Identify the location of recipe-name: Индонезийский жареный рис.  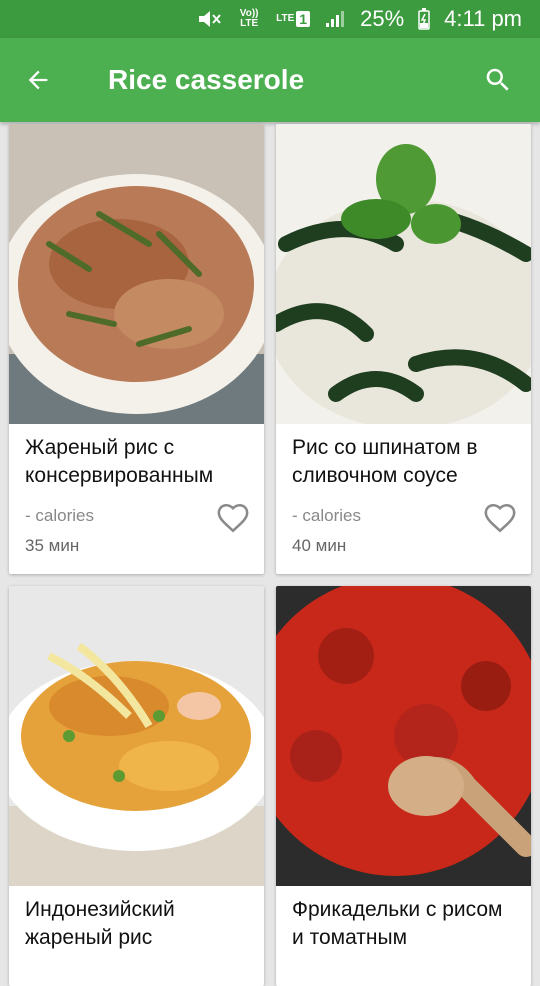
(100, 923).